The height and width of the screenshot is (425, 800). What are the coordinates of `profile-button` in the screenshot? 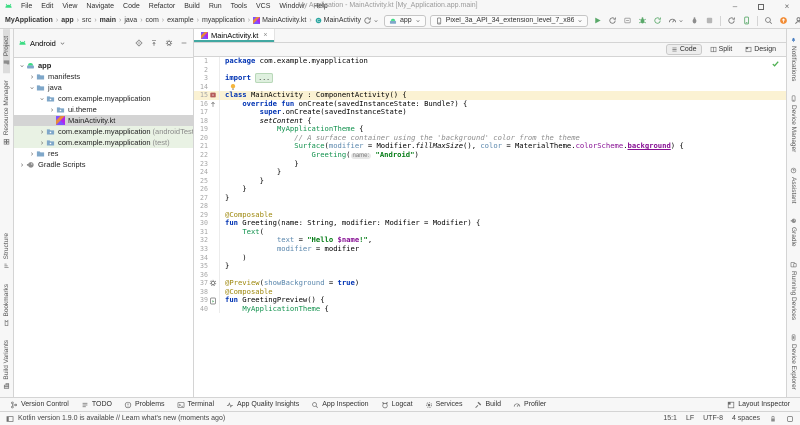 It's located at (796, 20).